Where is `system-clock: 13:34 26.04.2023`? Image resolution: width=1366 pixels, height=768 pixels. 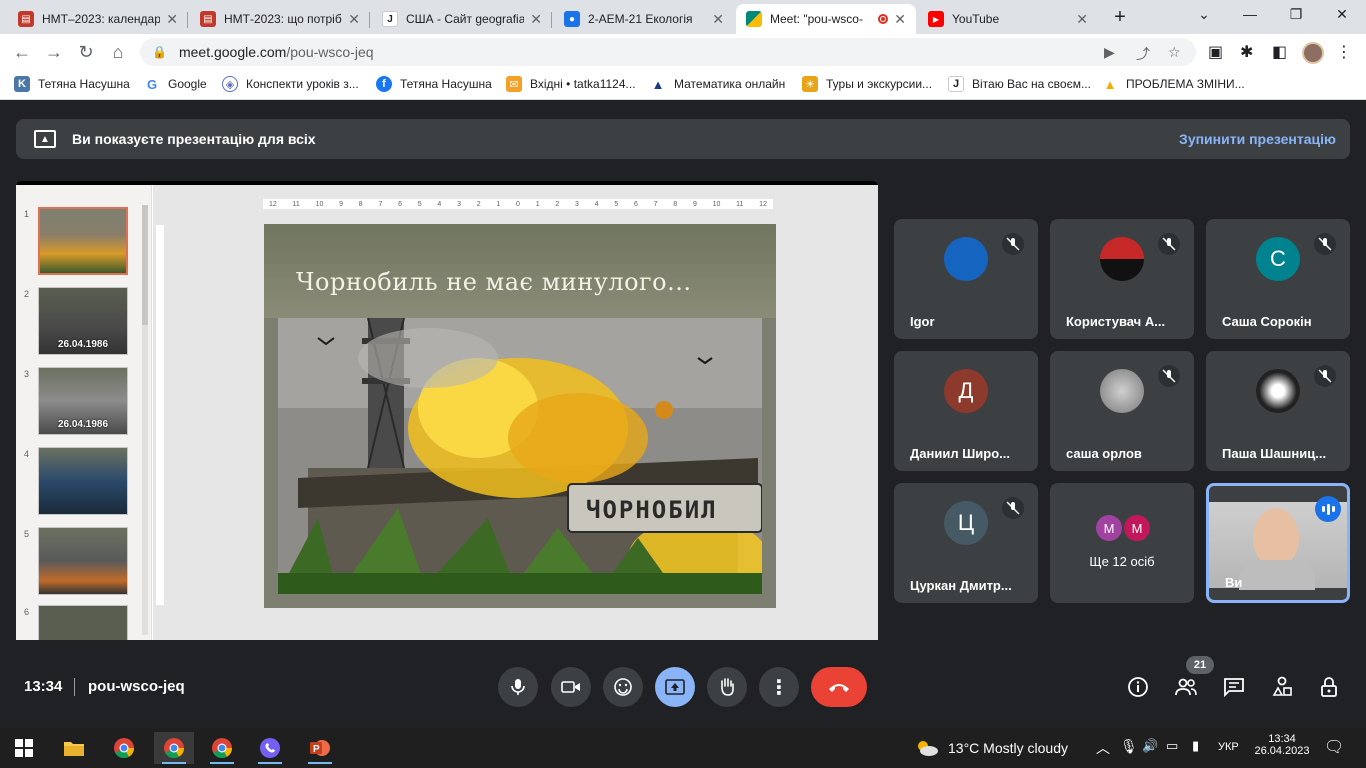 system-clock: 13:34 26.04.2023 is located at coordinates (1282, 745).